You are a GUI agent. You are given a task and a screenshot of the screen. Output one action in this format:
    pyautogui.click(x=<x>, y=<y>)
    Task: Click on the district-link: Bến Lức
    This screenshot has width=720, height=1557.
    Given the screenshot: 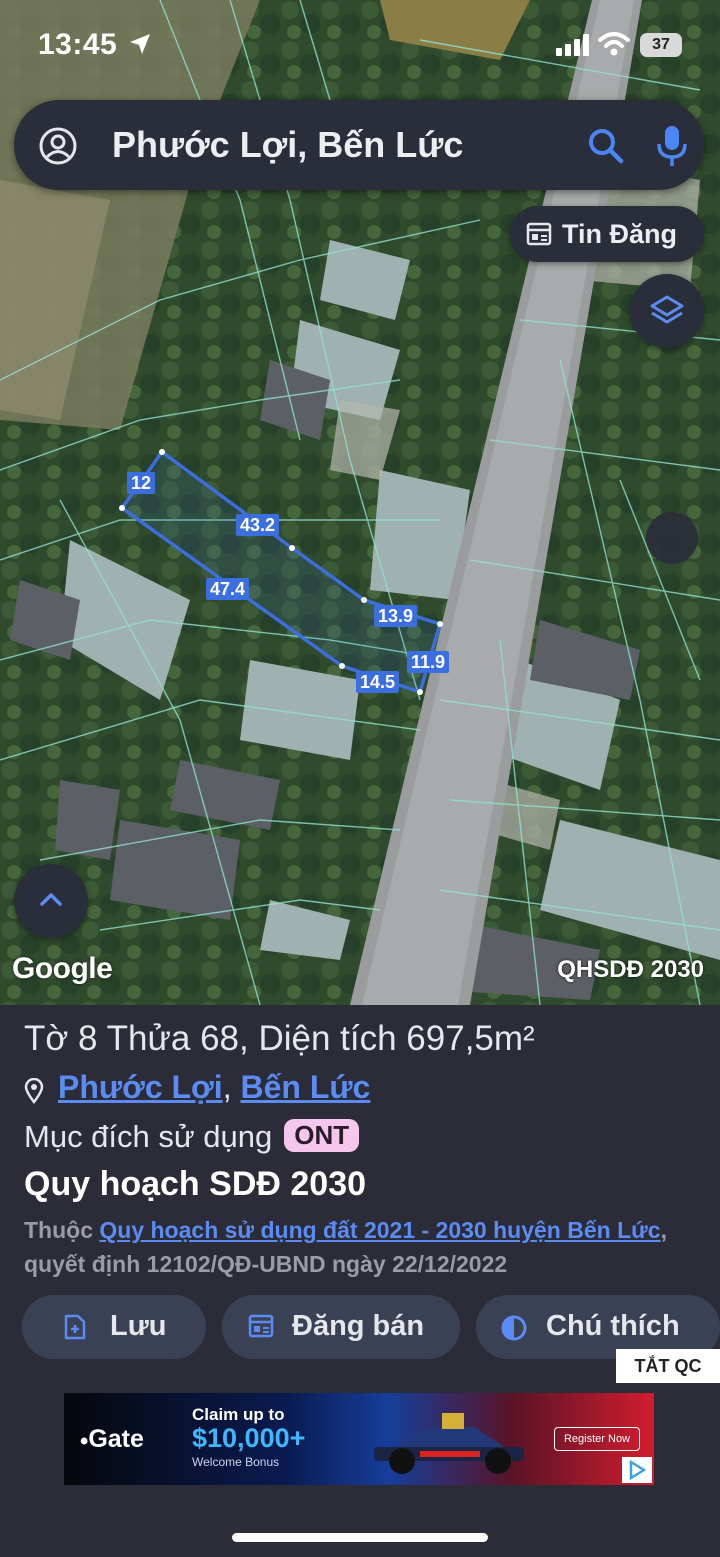 What is the action you would take?
    pyautogui.click(x=305, y=1087)
    